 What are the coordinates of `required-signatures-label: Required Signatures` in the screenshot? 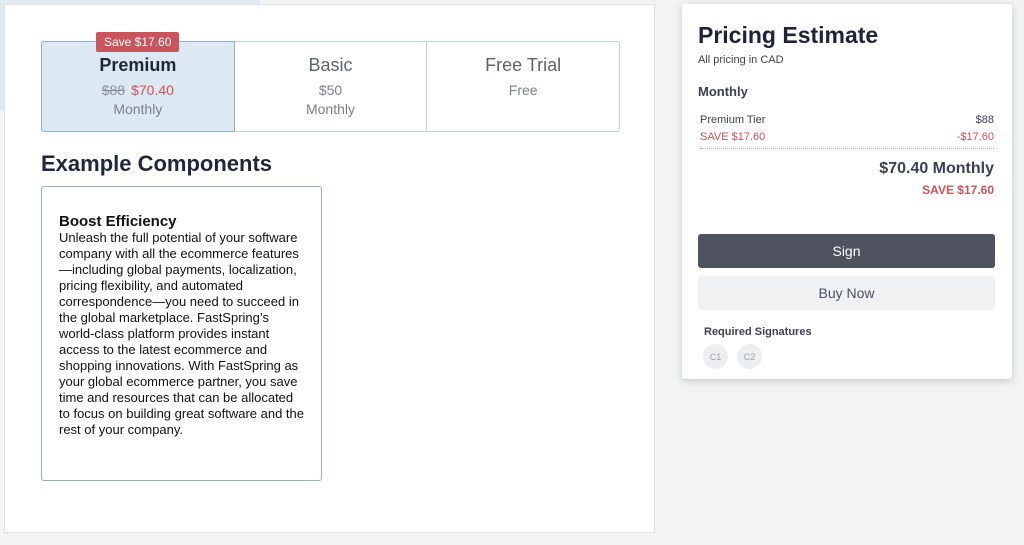 It's located at (758, 332).